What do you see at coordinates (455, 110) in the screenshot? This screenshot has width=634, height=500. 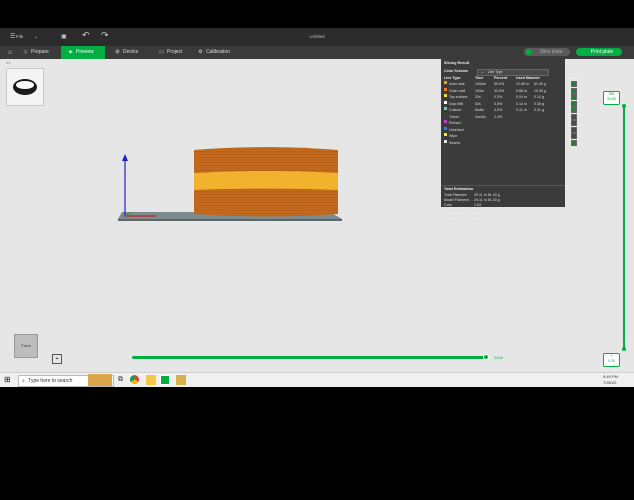 I see `line-type-label: Custom` at bounding box center [455, 110].